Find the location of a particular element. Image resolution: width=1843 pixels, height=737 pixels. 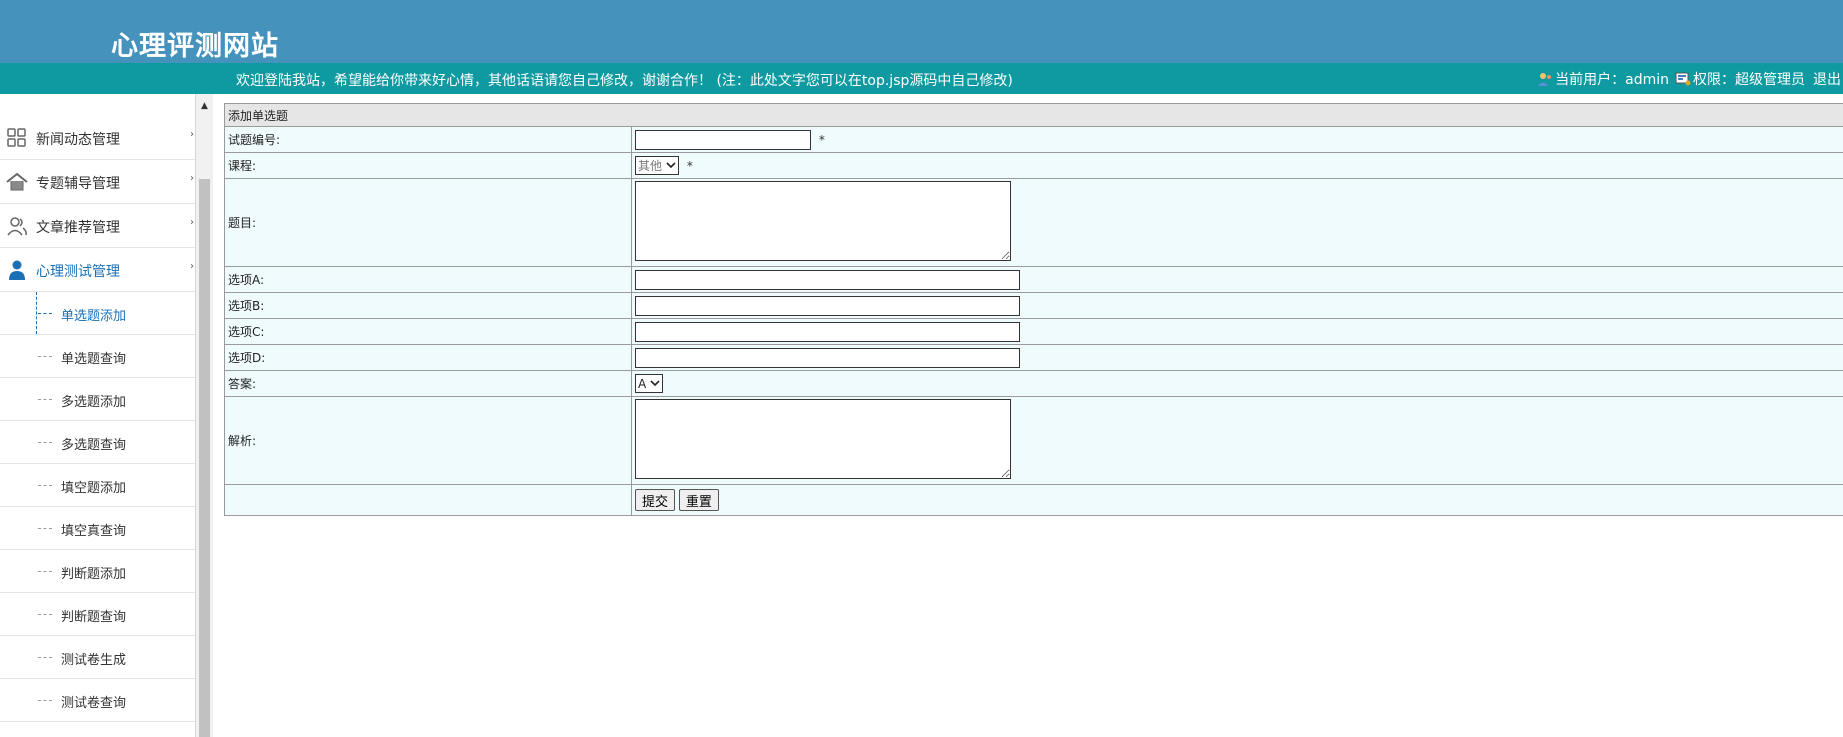

form-row-analysis: 解析: is located at coordinates (1033, 440).